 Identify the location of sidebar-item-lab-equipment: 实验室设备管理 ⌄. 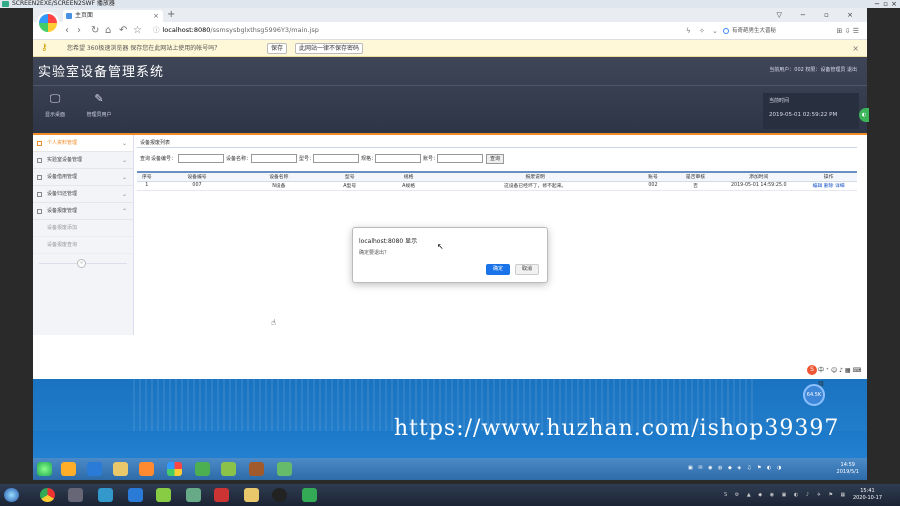
(83, 160).